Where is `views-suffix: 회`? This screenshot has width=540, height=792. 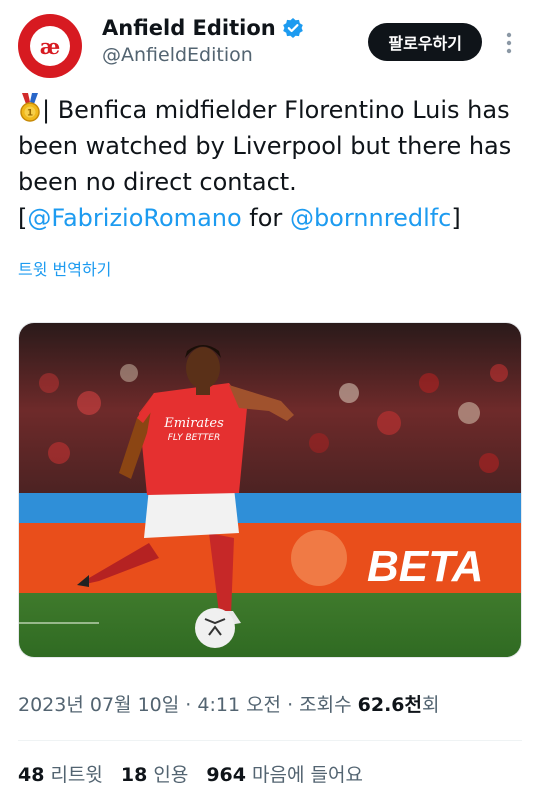 views-suffix: 회 is located at coordinates (431, 705).